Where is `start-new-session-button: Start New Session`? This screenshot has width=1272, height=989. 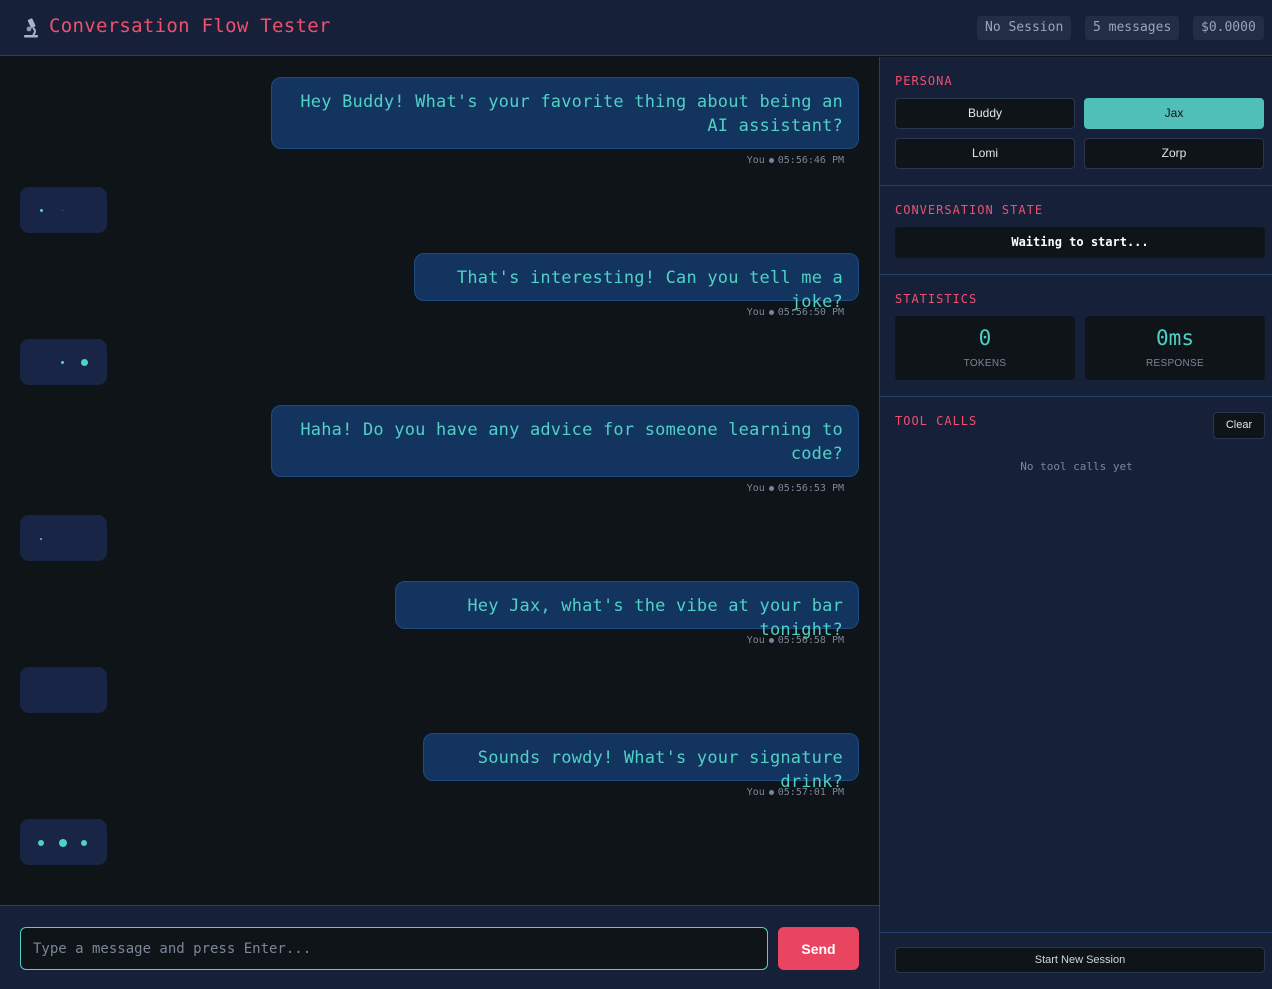 start-new-session-button: Start New Session is located at coordinates (1080, 960).